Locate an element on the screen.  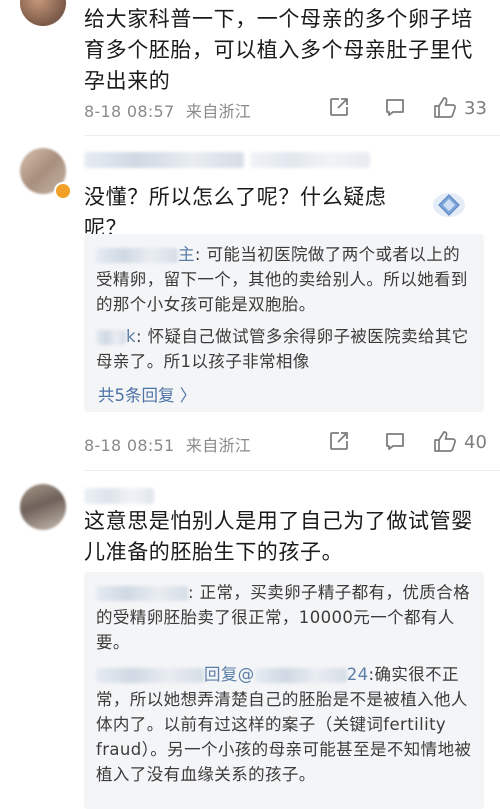
mention-username is located at coordinates (300, 675).